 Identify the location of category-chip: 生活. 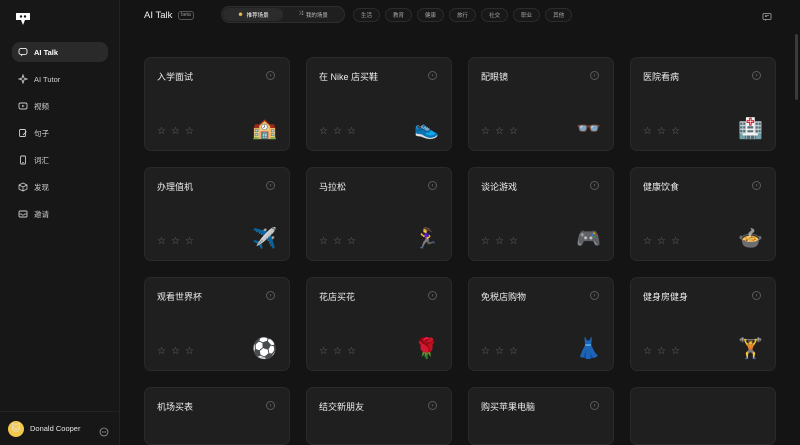
(367, 15).